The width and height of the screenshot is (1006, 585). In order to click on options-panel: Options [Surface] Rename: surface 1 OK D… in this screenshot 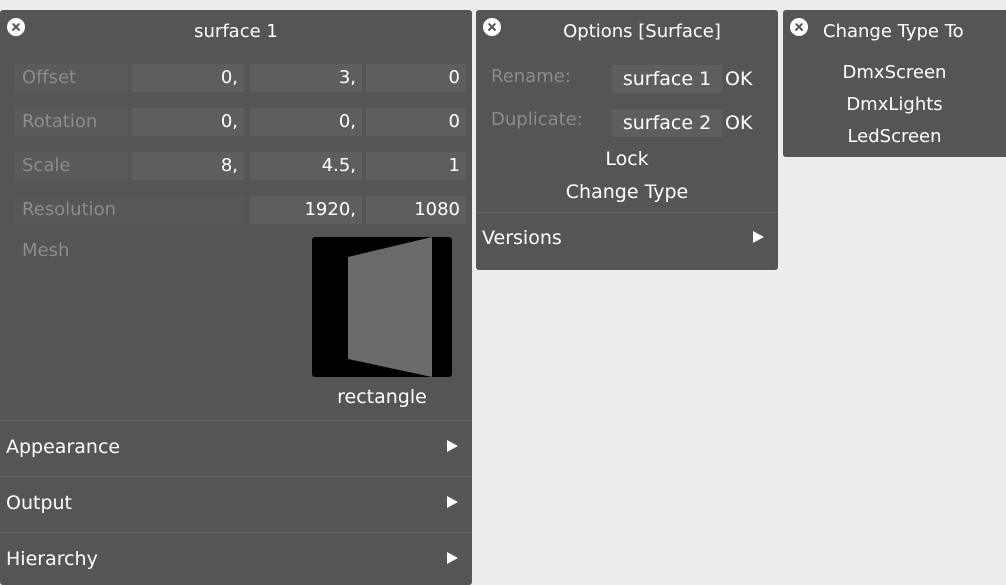, I will do `click(627, 140)`.